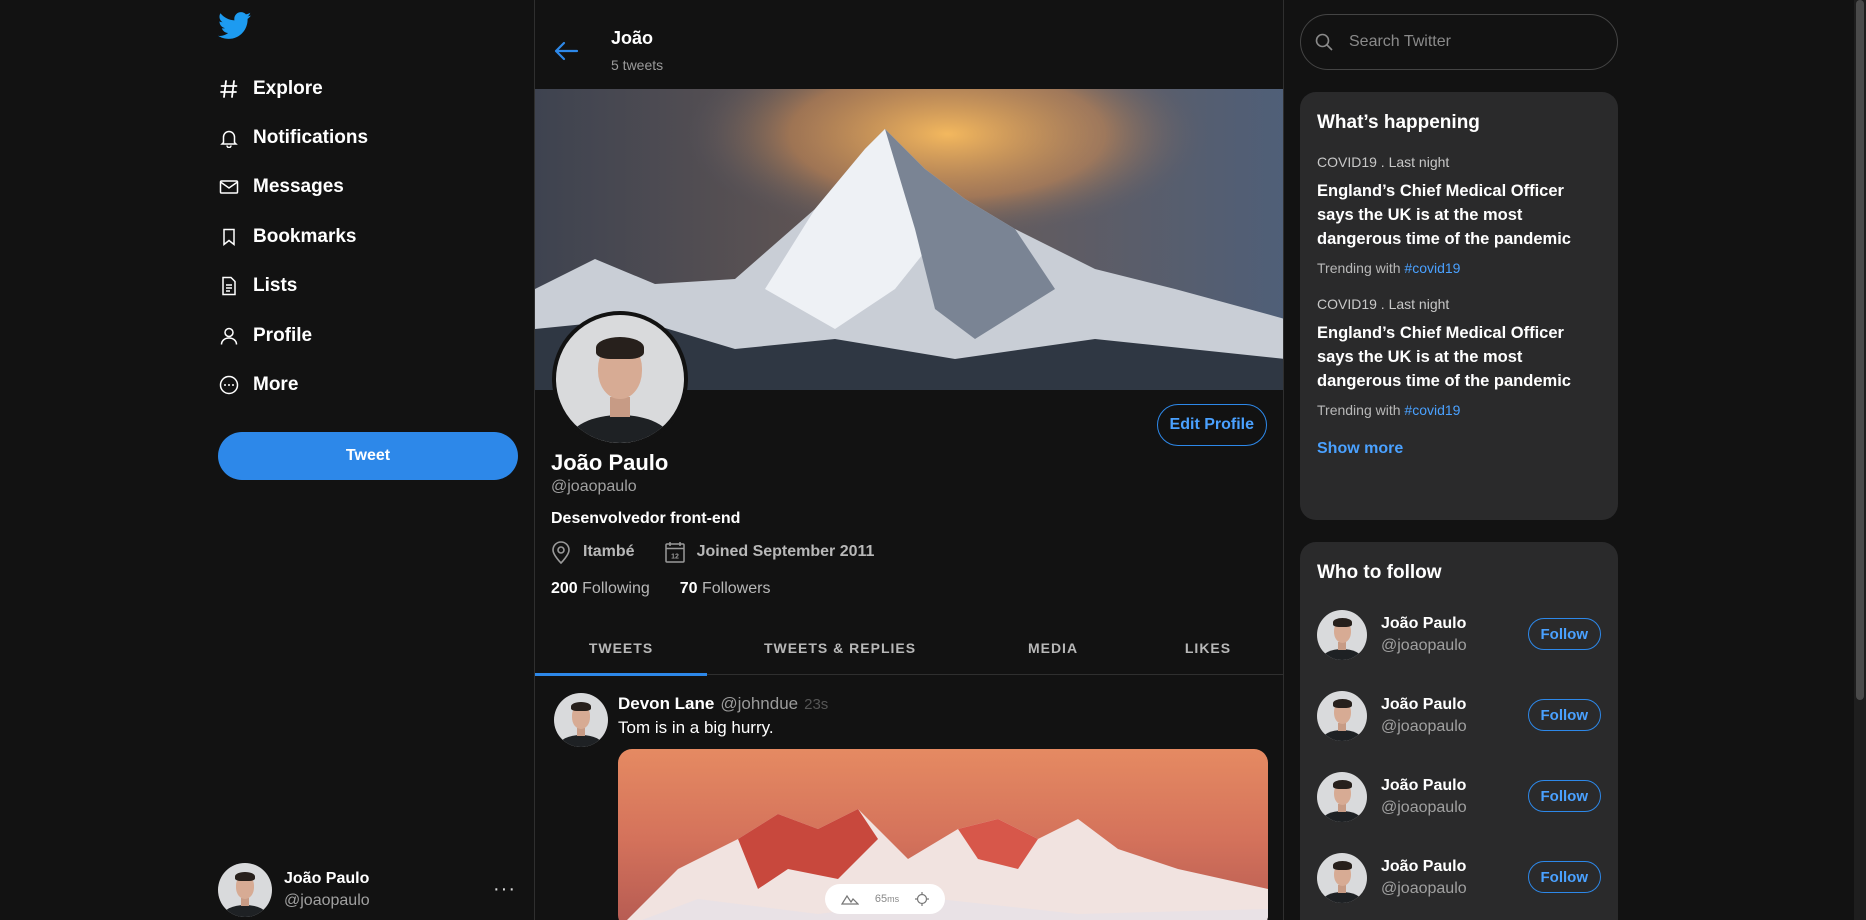 This screenshot has height=920, width=1866. Describe the element at coordinates (298, 187) in the screenshot. I see `nav-messages-label: Messages` at that location.